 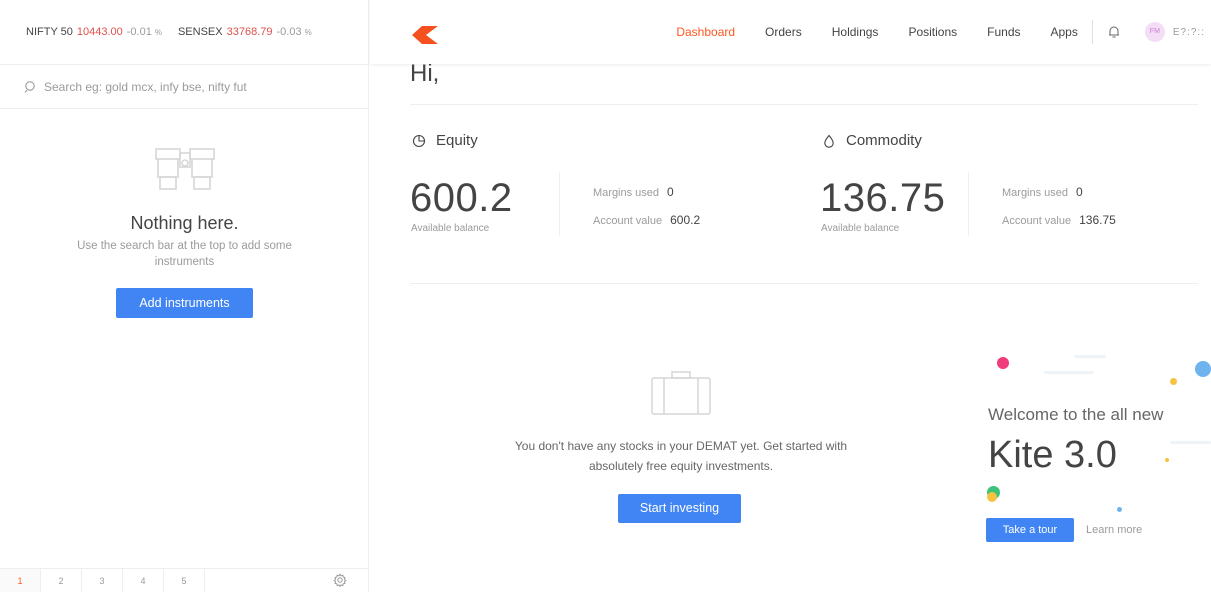 What do you see at coordinates (681, 393) in the screenshot?
I see `briefcase-icon` at bounding box center [681, 393].